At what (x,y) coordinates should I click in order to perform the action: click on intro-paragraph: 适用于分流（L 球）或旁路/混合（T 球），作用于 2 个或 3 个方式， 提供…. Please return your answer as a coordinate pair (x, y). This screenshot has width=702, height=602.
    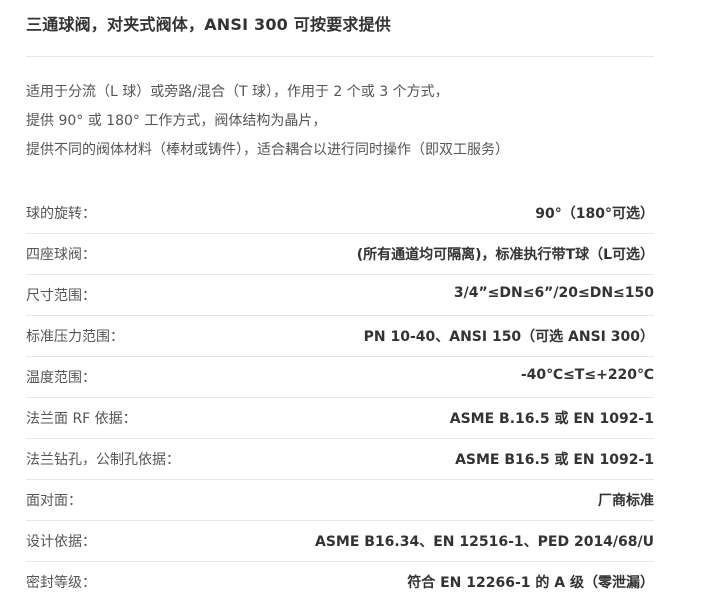
    Looking at the image, I should click on (346, 123).